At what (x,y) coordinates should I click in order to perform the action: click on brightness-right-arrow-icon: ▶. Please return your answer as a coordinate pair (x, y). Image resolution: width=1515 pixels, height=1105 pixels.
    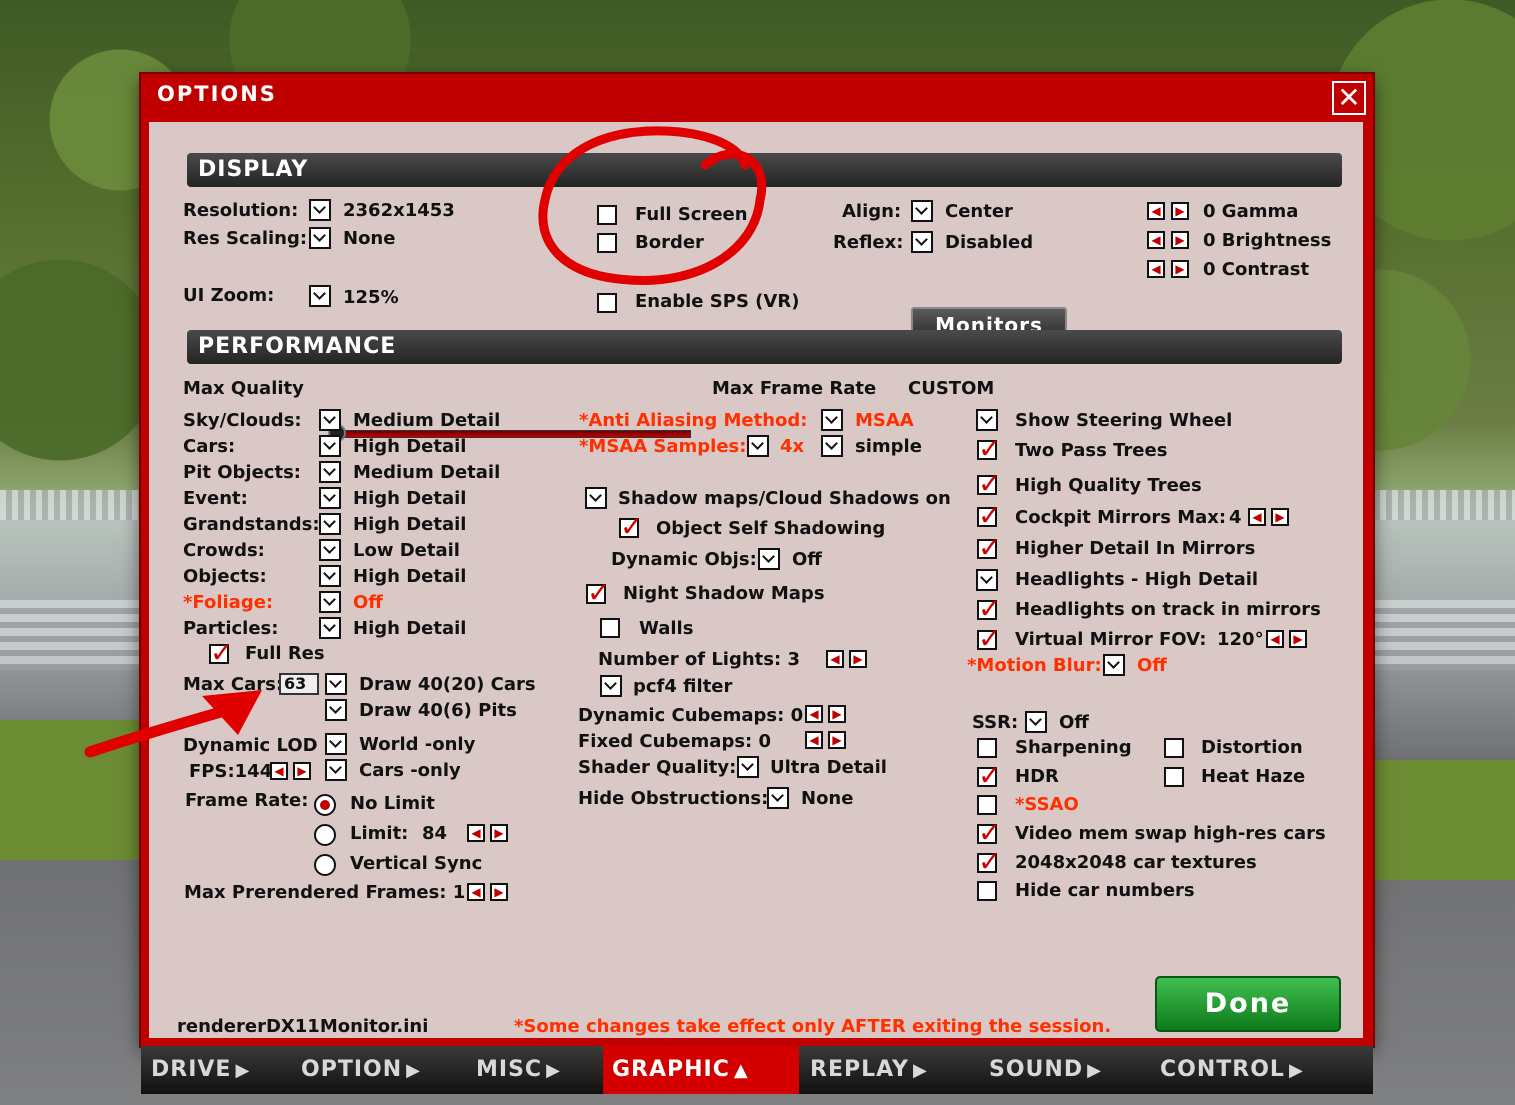
    Looking at the image, I should click on (1180, 240).